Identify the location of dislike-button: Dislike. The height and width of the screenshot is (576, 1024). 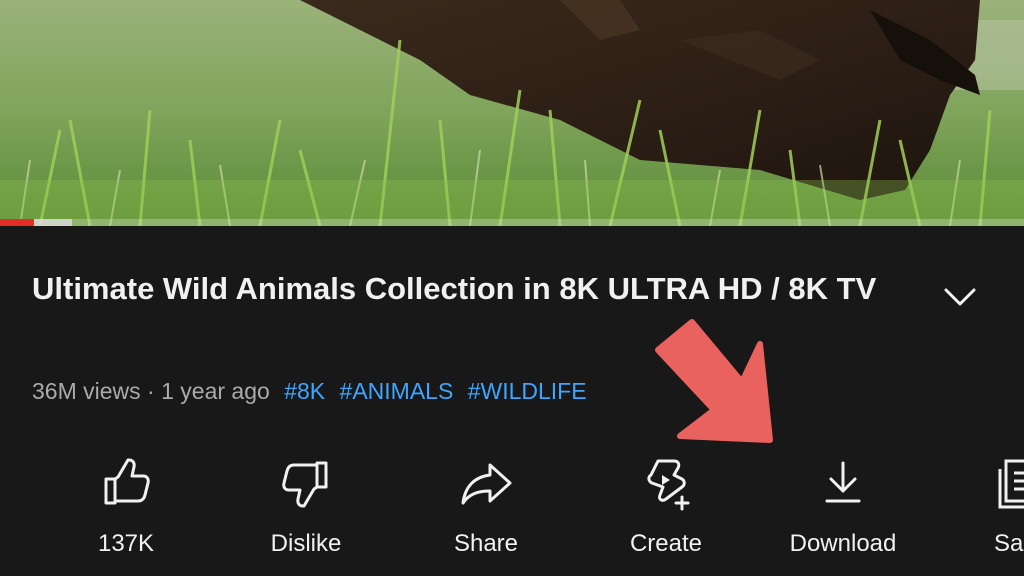
(306, 510).